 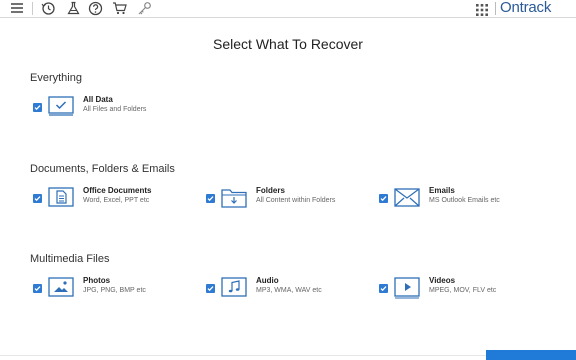 What do you see at coordinates (495, 8) in the screenshot?
I see `brand-divider` at bounding box center [495, 8].